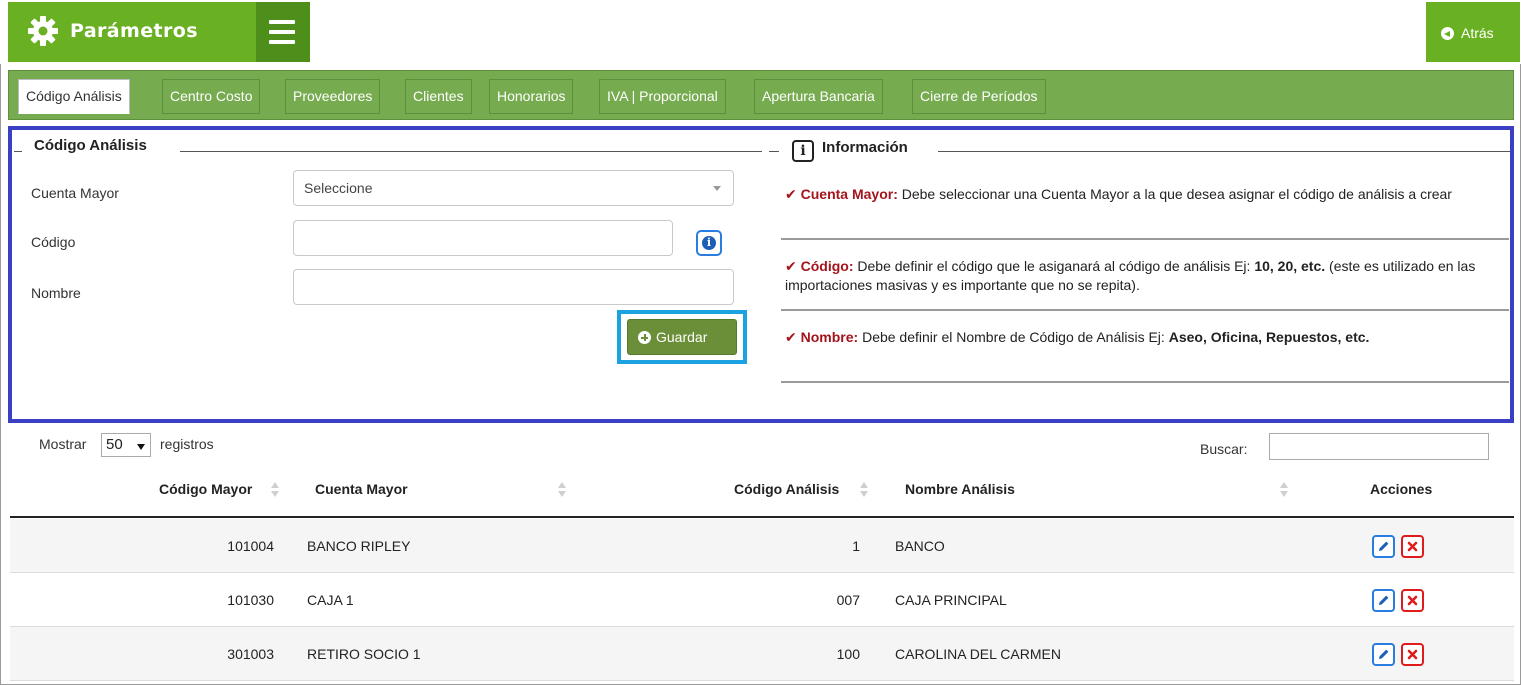  Describe the element at coordinates (438, 96) in the screenshot. I see `tab-clientes: Clientes` at that location.